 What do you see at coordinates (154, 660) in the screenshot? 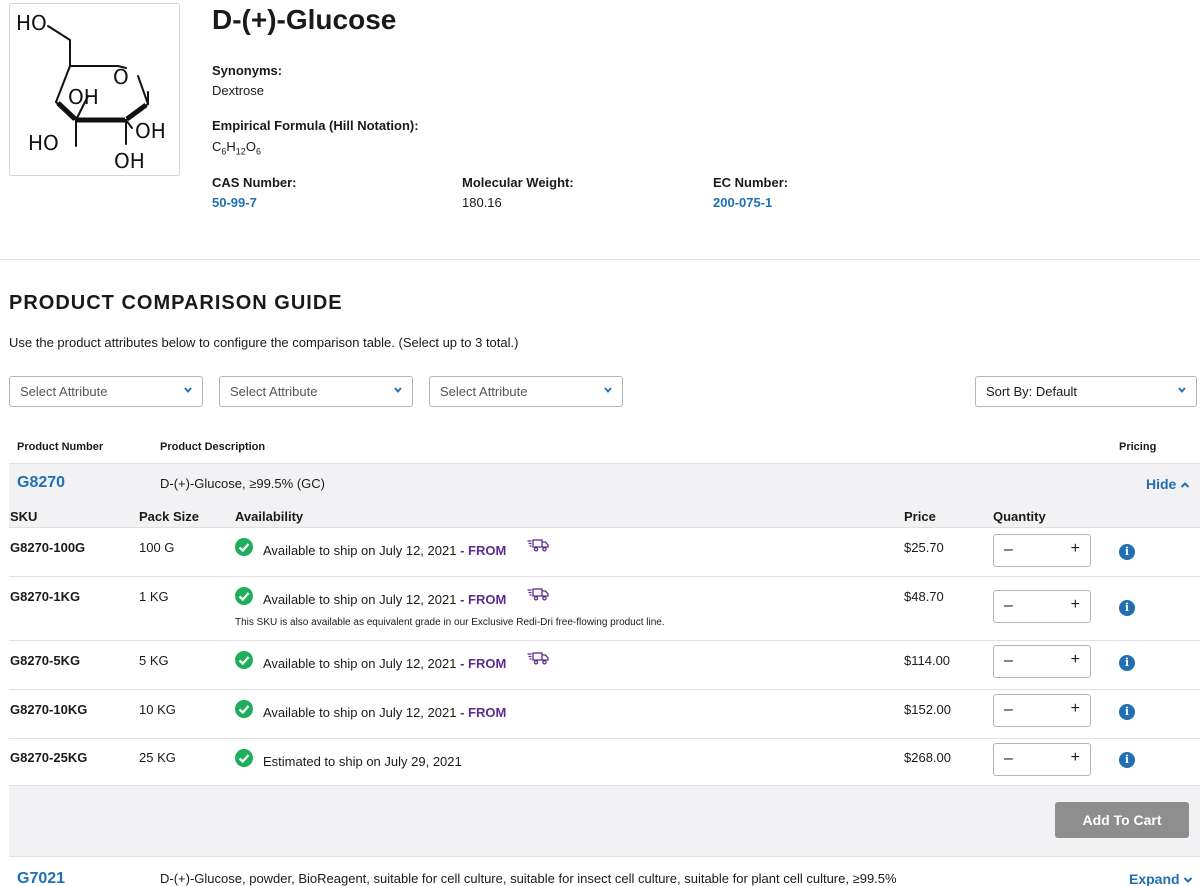
I see `pack-size-value: 5 KG` at bounding box center [154, 660].